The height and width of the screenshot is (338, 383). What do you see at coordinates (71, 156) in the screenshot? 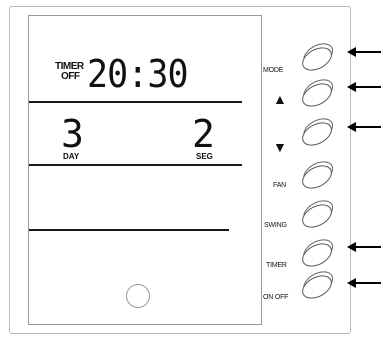
I see `day-unit-label: DAY` at bounding box center [71, 156].